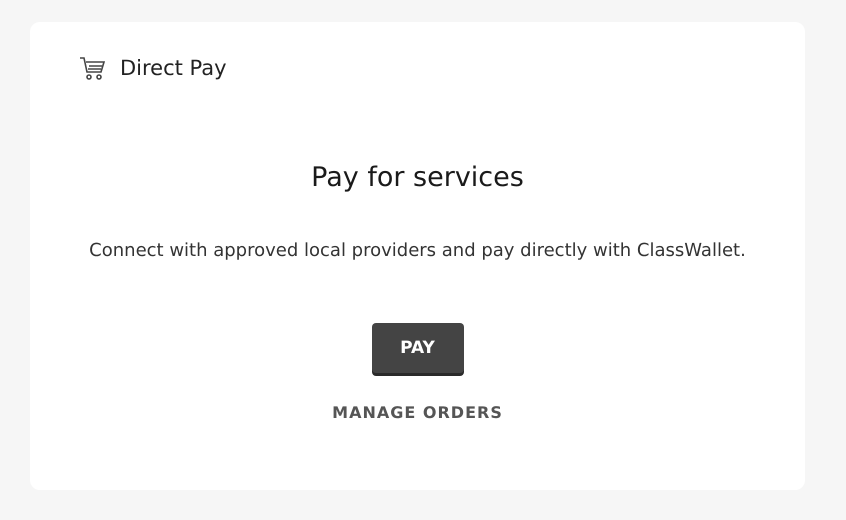  I want to click on cart-icon, so click(92, 68).